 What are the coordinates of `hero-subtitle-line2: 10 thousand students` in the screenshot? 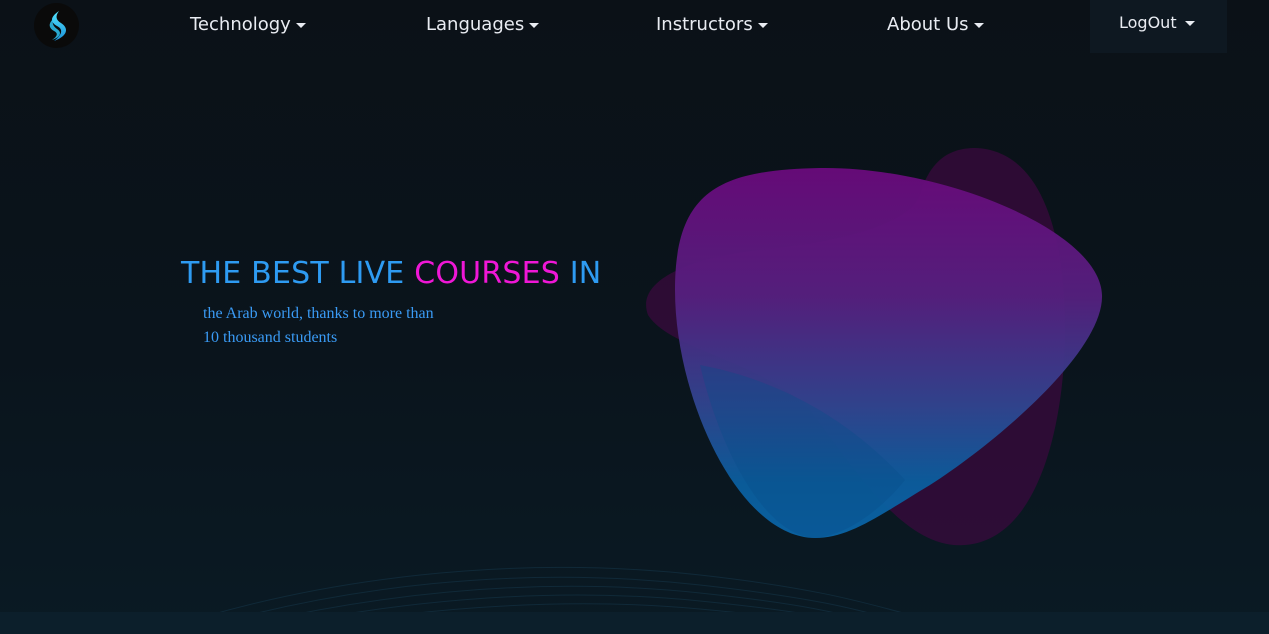 It's located at (270, 337).